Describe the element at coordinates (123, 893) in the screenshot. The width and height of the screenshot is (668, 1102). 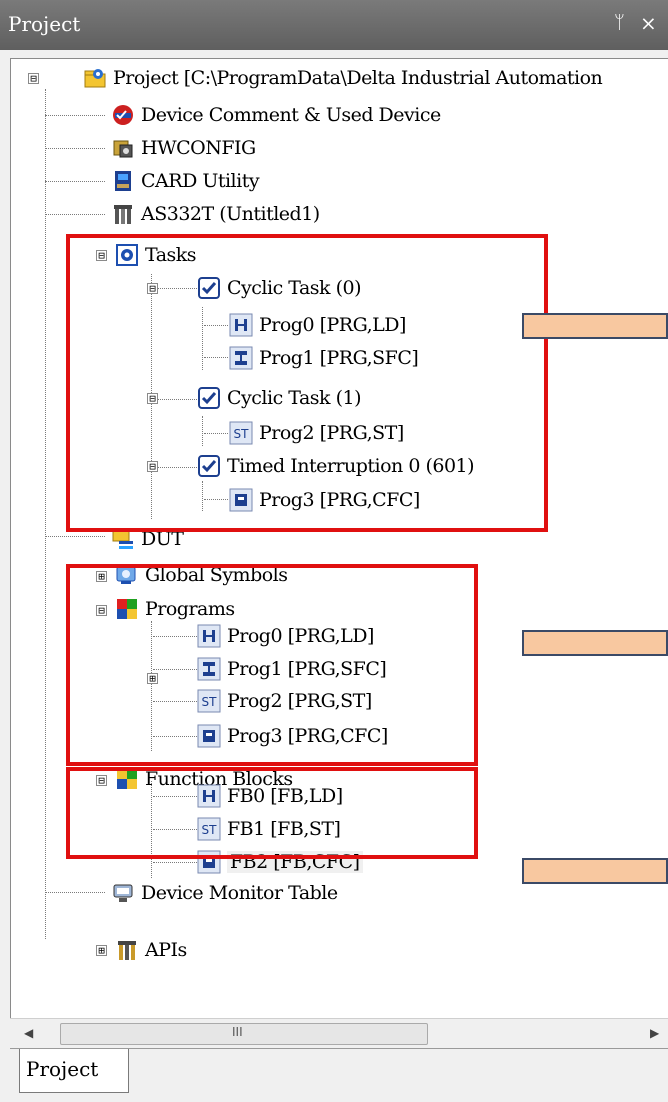
I see `device-monitor-icon` at that location.